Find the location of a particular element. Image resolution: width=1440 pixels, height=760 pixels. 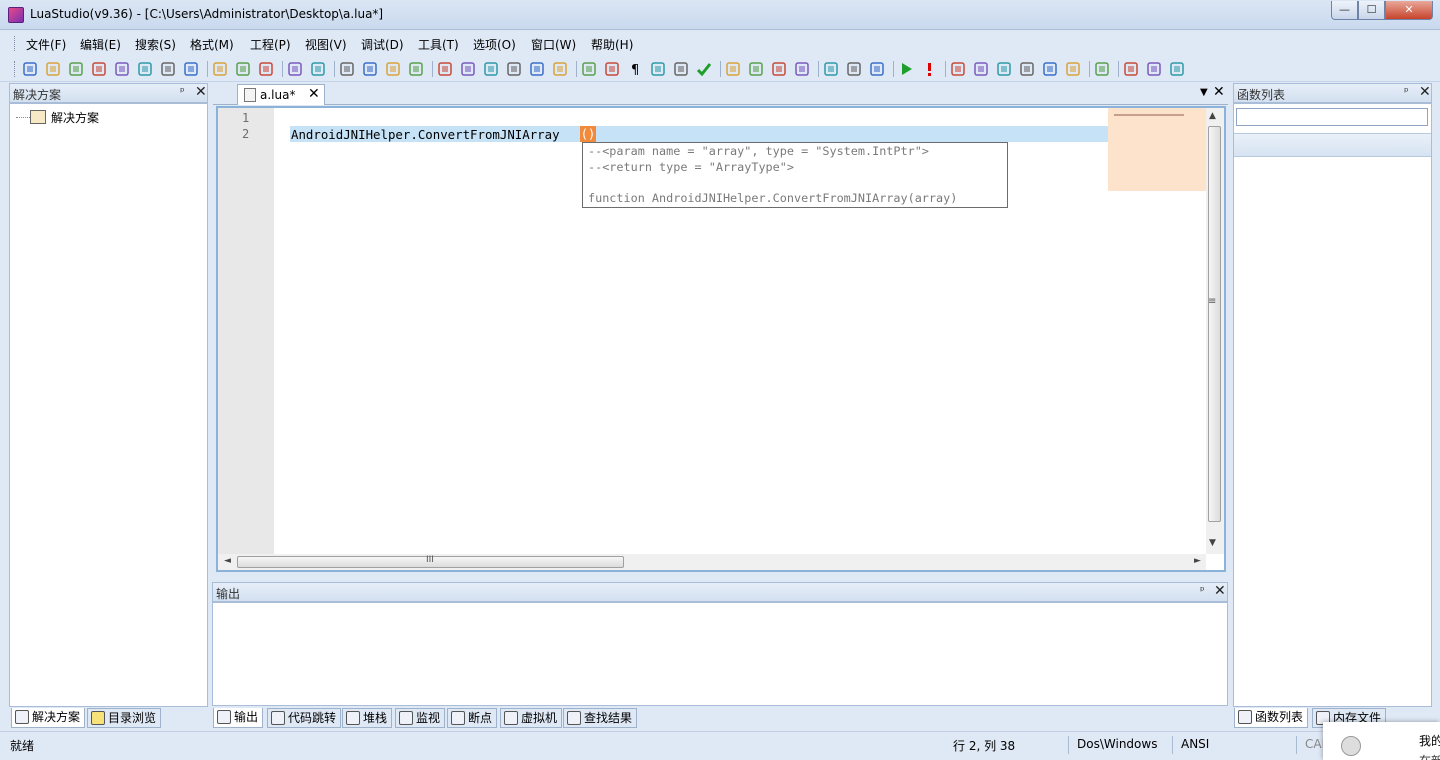

pilcrow-icon: ¶ is located at coordinates (635, 69).